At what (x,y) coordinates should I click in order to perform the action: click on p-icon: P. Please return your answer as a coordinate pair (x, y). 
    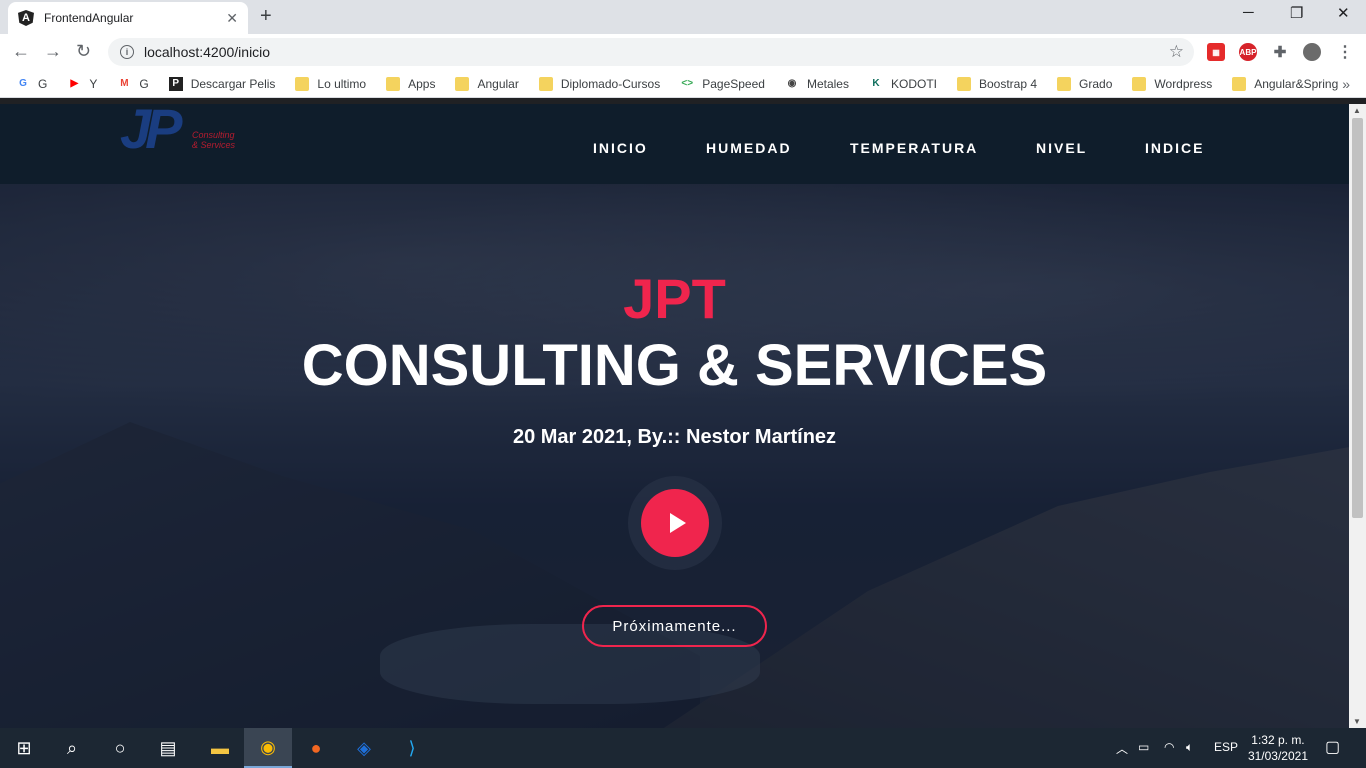
    Looking at the image, I should click on (175, 83).